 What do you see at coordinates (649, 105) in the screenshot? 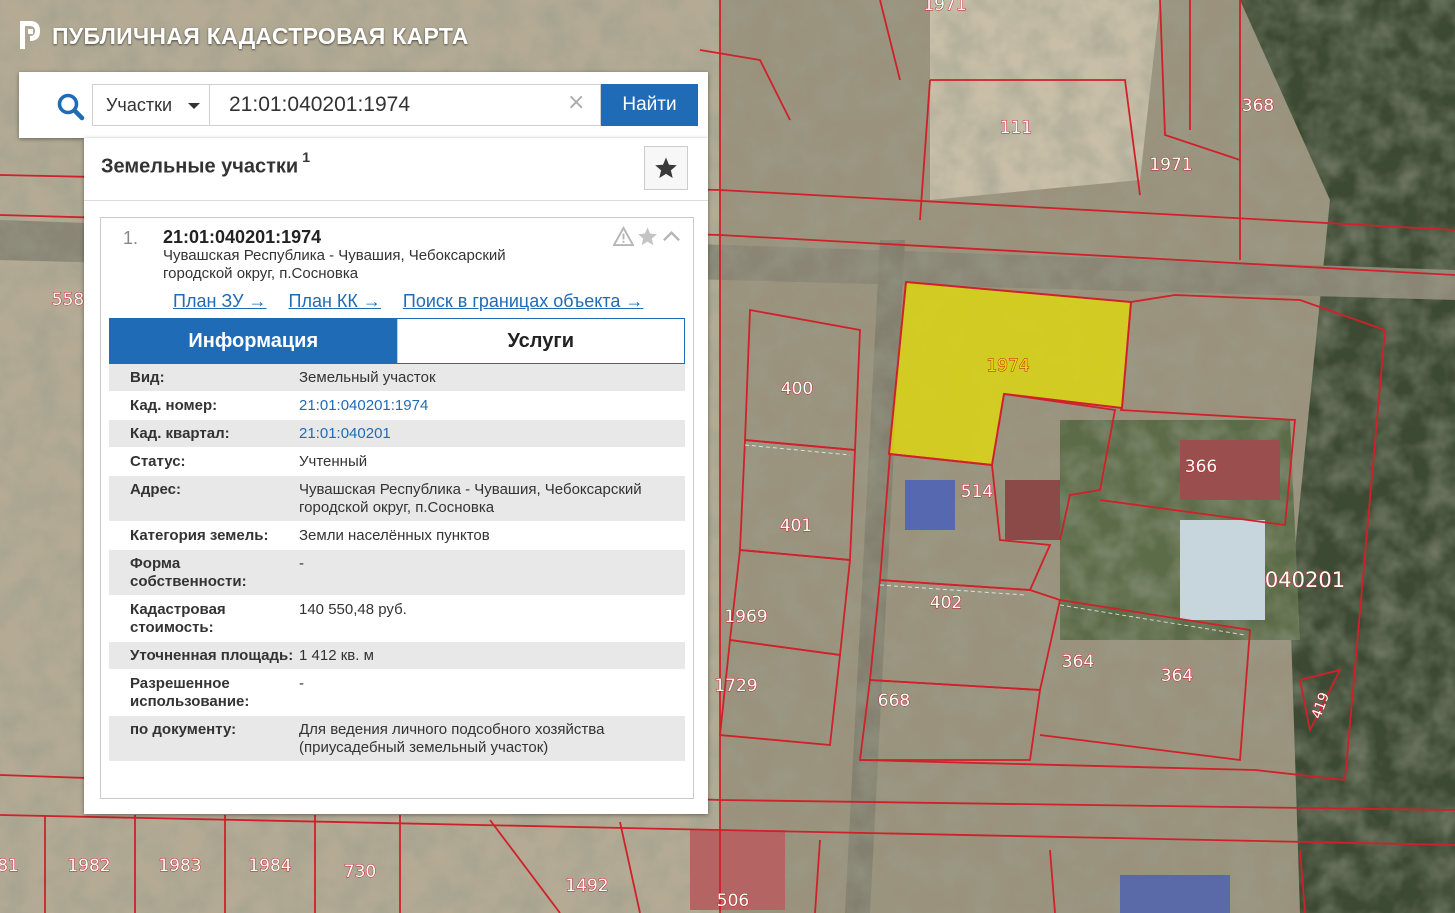
I see `find-button: Найти` at bounding box center [649, 105].